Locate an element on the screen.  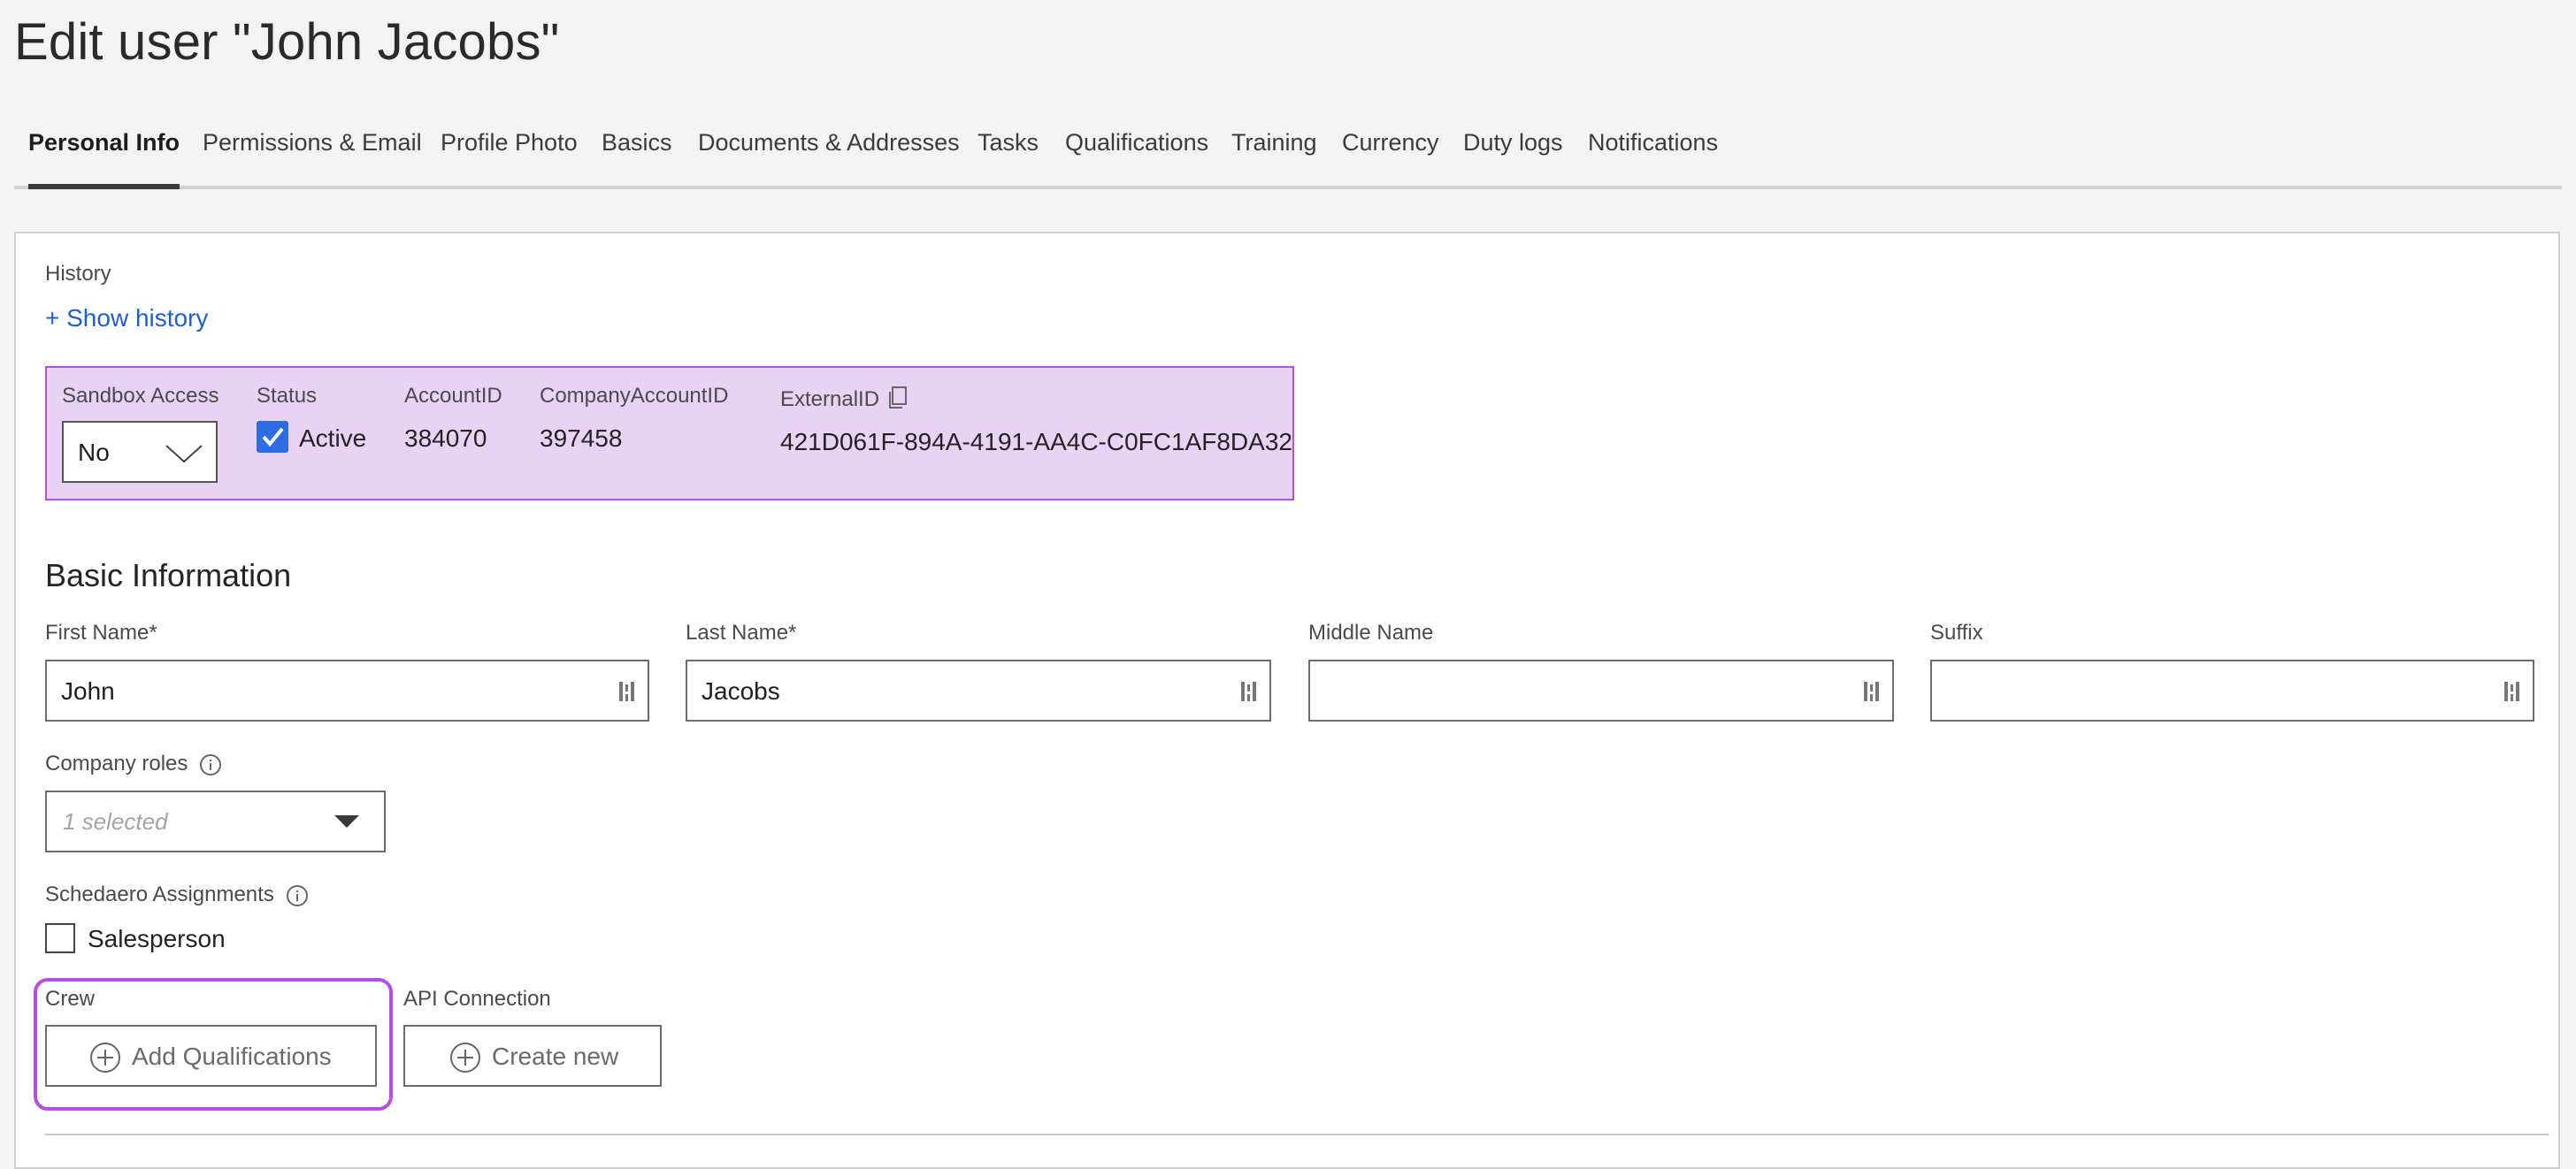
first-name-field: John is located at coordinates (347, 691).